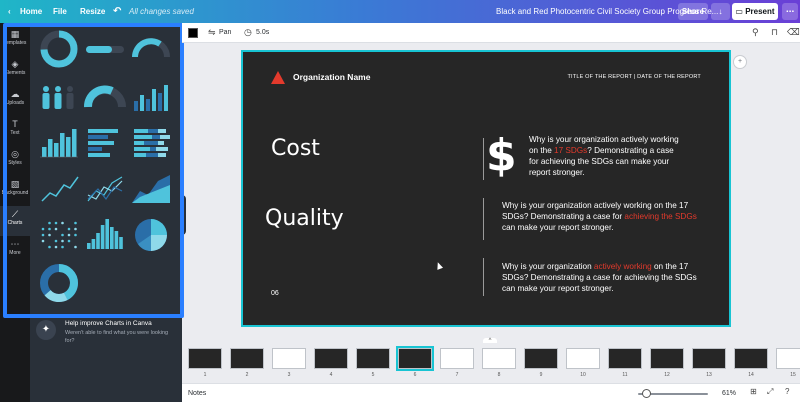  What do you see at coordinates (15, 34) in the screenshot?
I see `templates-icon: ▦` at bounding box center [15, 34].